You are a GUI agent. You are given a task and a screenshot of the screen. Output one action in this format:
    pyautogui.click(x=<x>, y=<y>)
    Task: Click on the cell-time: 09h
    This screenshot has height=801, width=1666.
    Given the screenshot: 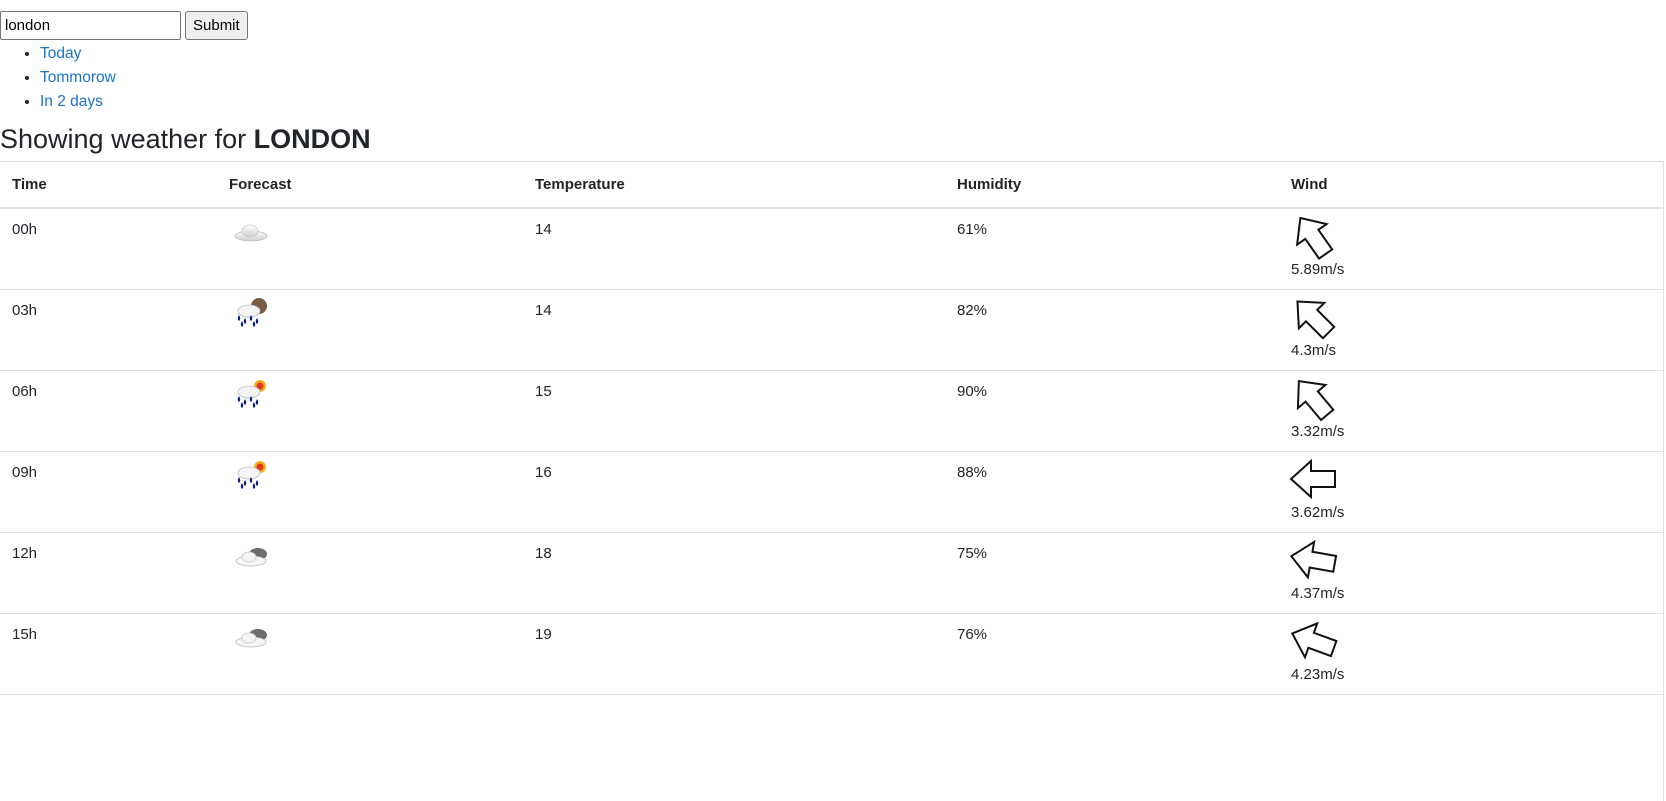 What is the action you would take?
    pyautogui.click(x=108, y=492)
    